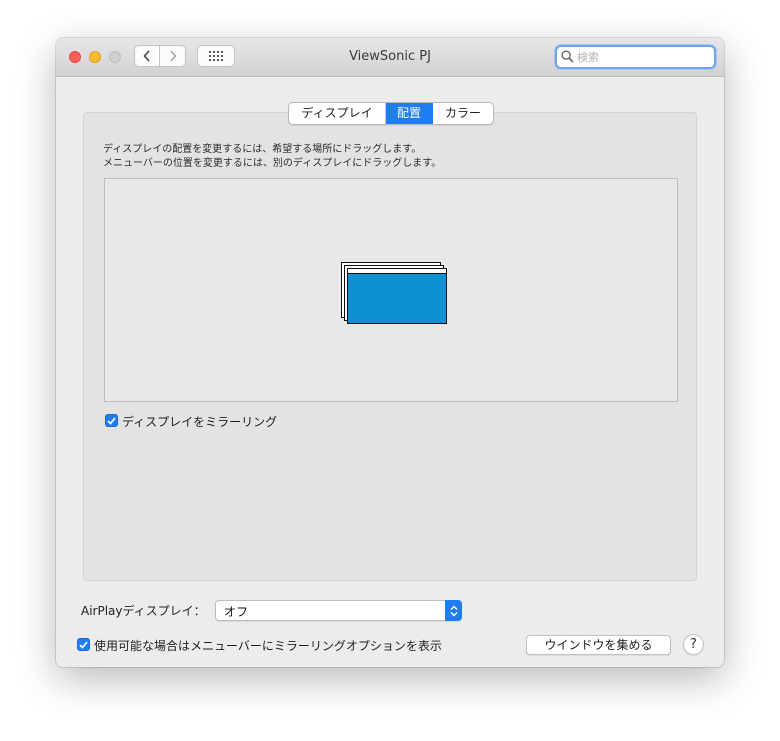 The image size is (780, 741). What do you see at coordinates (337, 113) in the screenshot?
I see `tab-display: ディスプレイ` at bounding box center [337, 113].